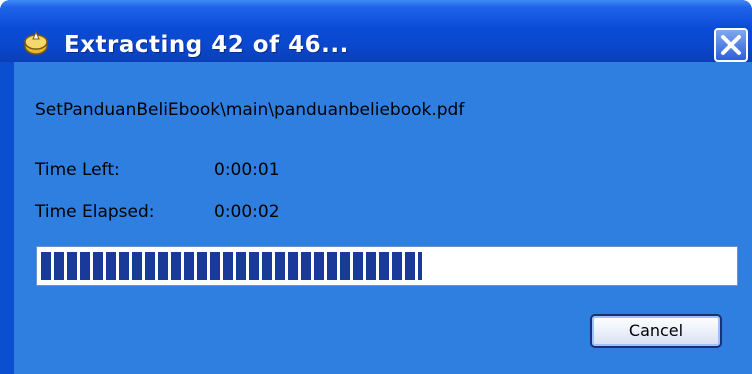  I want to click on cancel-button: Cancel, so click(656, 331).